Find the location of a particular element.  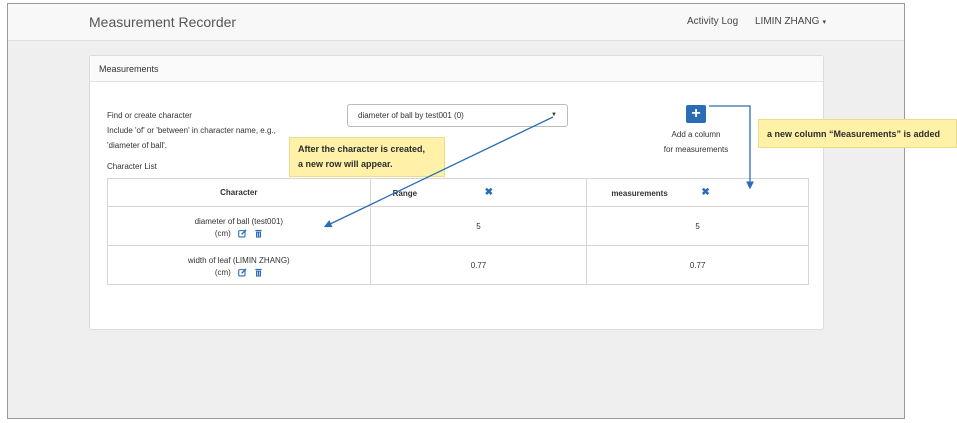

character-cell: width of leaf (LIMIN ZHANG) (cm) is located at coordinates (239, 265).